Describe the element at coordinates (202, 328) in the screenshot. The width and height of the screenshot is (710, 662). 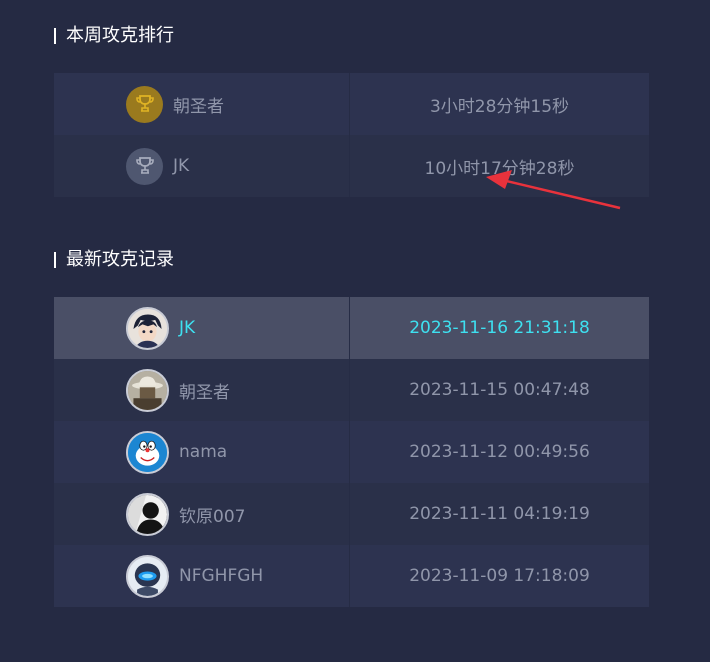
I see `record-user-cell: JK` at that location.